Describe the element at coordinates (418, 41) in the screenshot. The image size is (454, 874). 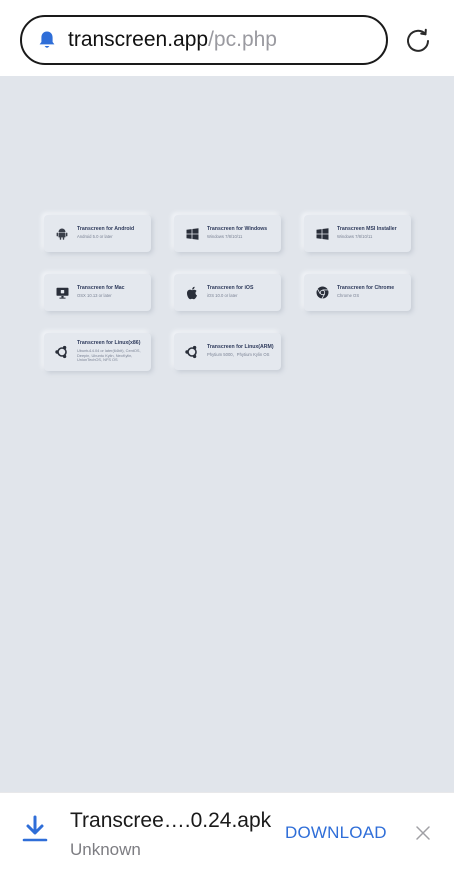
I see `reload-icon` at that location.